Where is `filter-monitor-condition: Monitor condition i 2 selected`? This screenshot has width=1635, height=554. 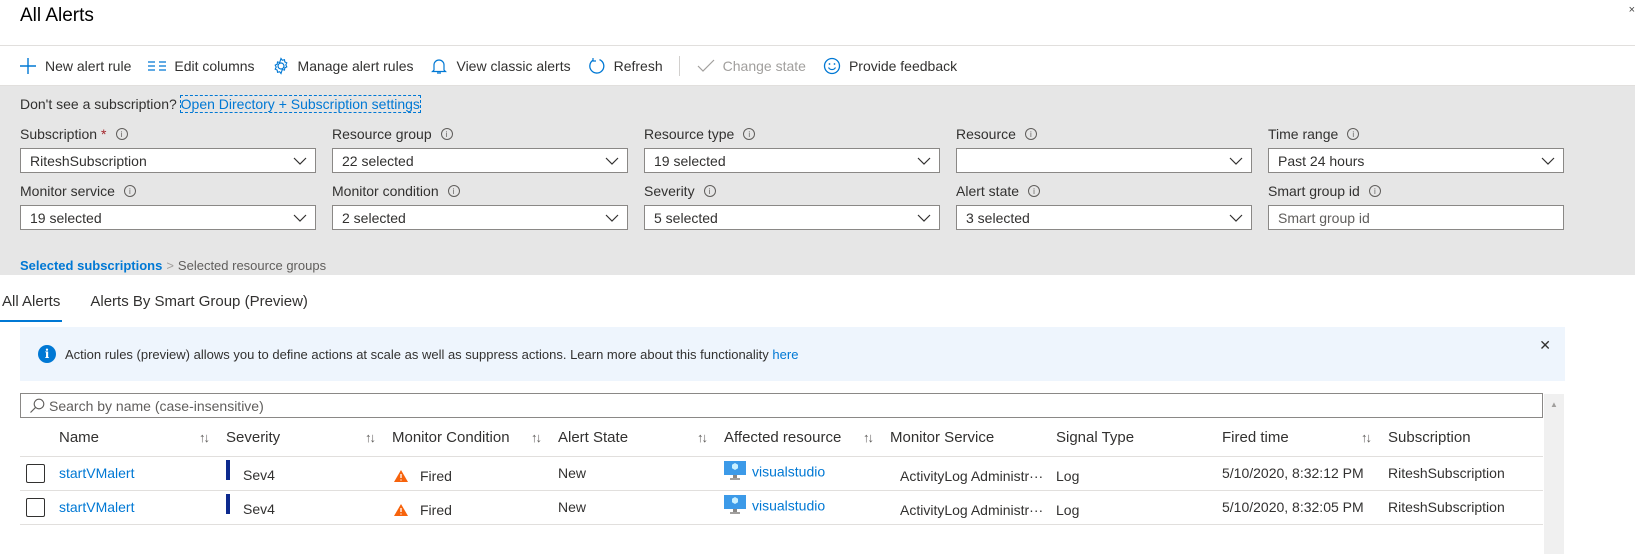
filter-monitor-condition: Monitor condition i 2 selected is located at coordinates (480, 209).